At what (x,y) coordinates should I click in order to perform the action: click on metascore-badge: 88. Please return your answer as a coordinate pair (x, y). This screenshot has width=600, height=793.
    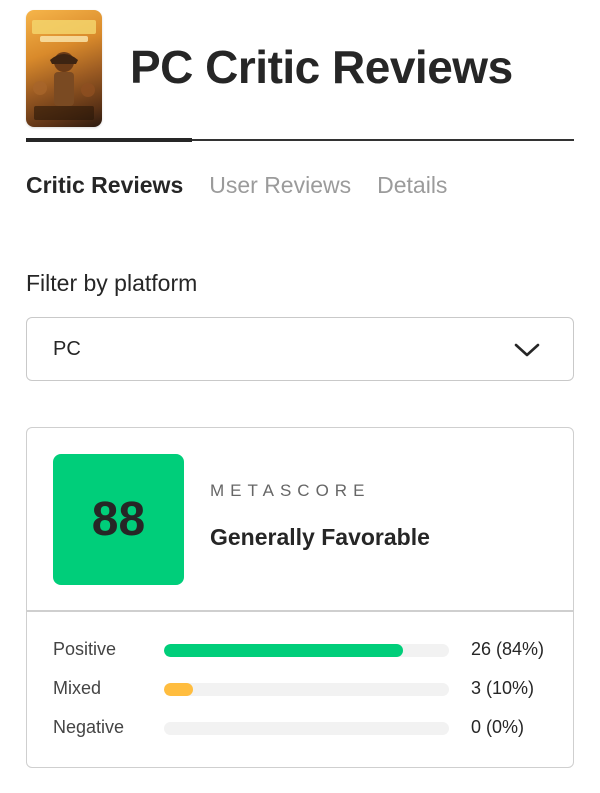
    Looking at the image, I should click on (118, 519).